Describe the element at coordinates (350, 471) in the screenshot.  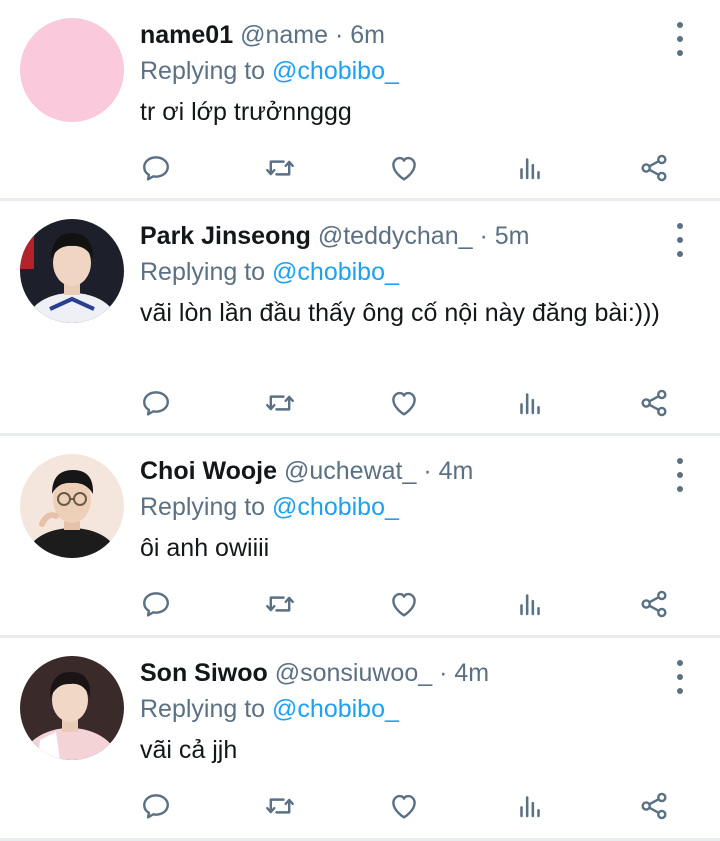
I see `user-handle: @uchewat_` at that location.